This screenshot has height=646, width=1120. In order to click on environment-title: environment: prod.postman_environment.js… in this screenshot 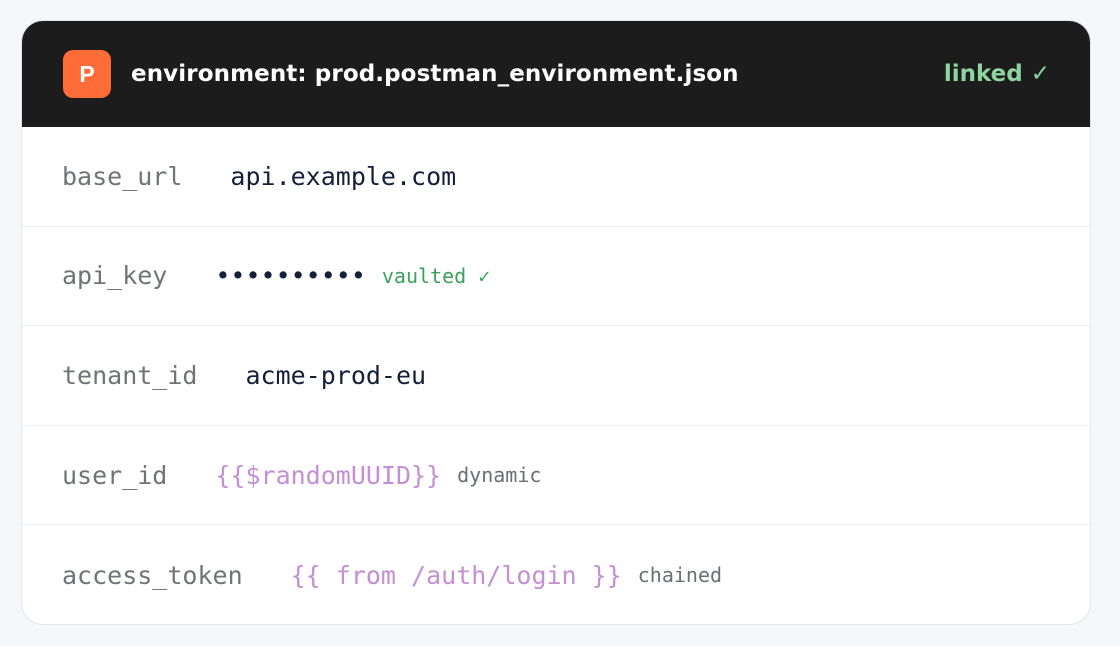, I will do `click(435, 74)`.